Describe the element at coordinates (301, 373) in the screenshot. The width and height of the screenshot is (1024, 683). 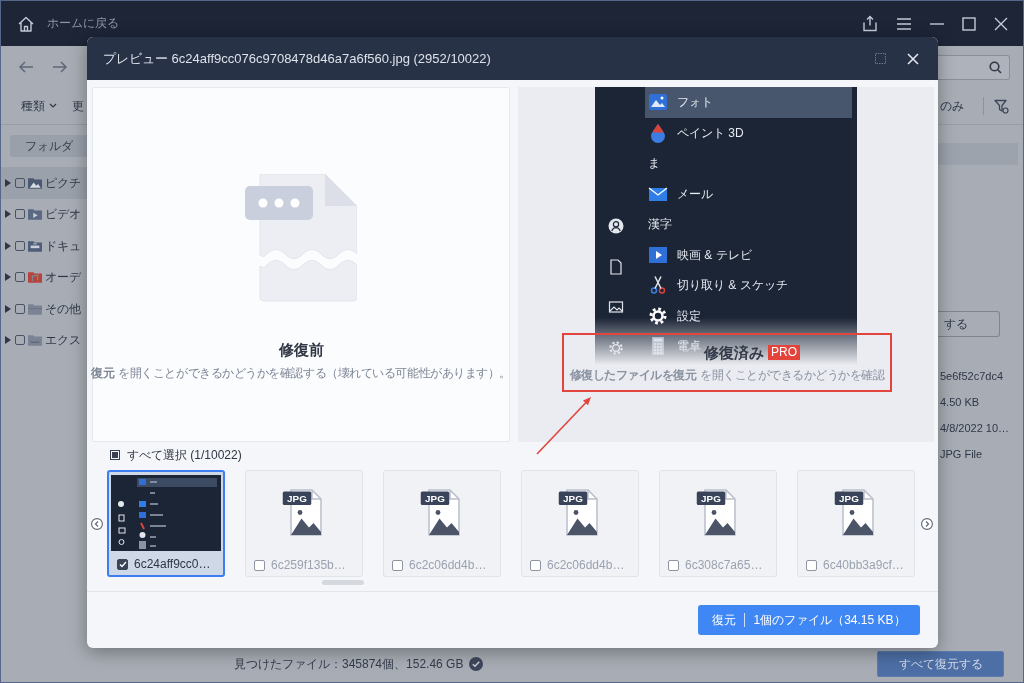
I see `check-instruction-text: 復元 を開くことができるかどうかを確認する（壊れている可能性があります）。` at that location.